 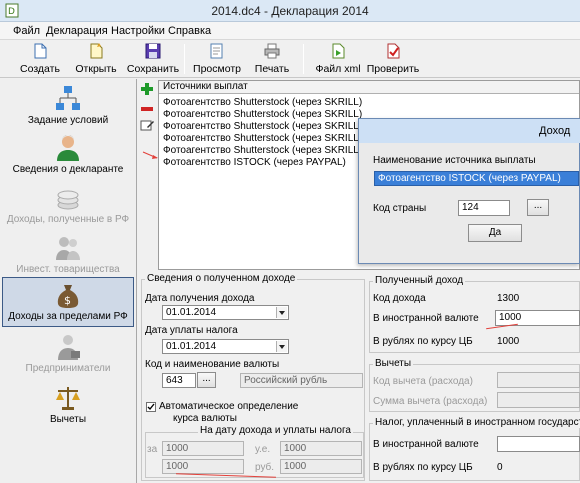 What do you see at coordinates (321, 448) in the screenshot?
I see `rate-units-field-2: 1000` at bounding box center [321, 448].